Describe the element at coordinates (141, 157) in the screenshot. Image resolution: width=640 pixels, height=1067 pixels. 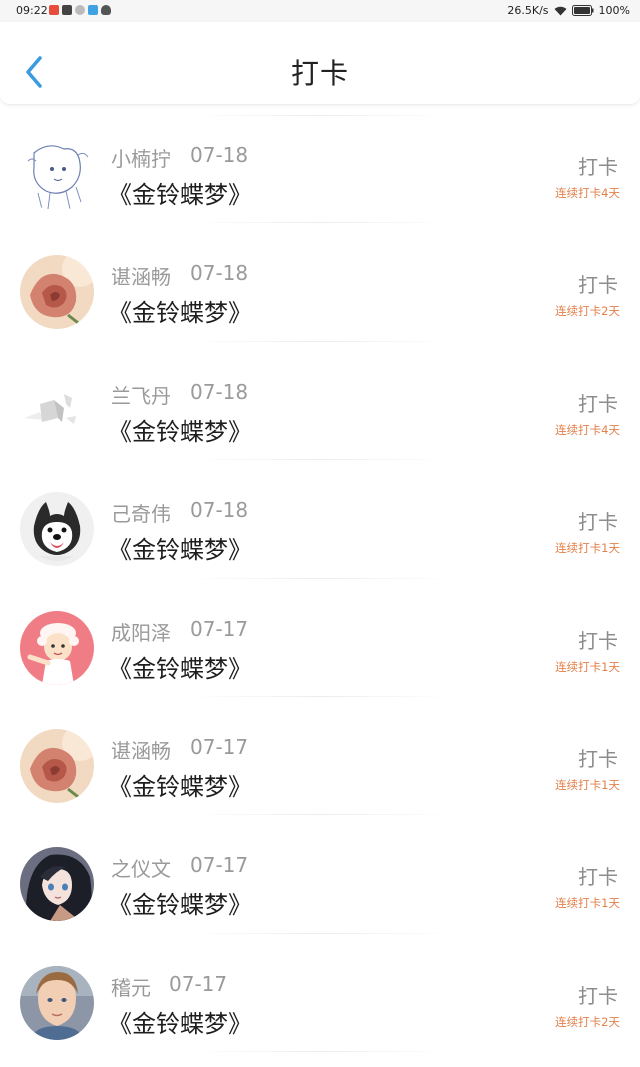
I see `user-name: 小楠拧` at that location.